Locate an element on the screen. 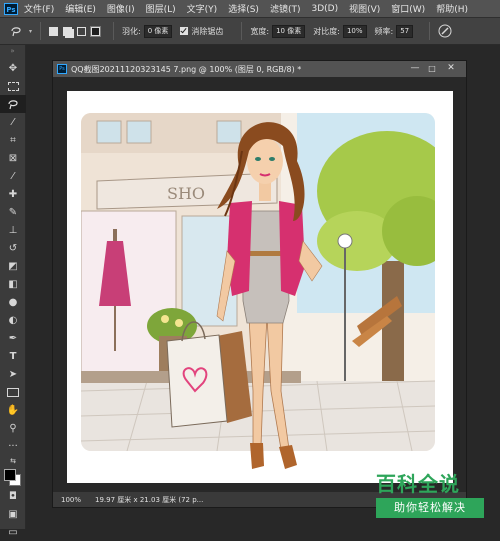  watermark-subtitle: 助你轻松解决 is located at coordinates (430, 508).